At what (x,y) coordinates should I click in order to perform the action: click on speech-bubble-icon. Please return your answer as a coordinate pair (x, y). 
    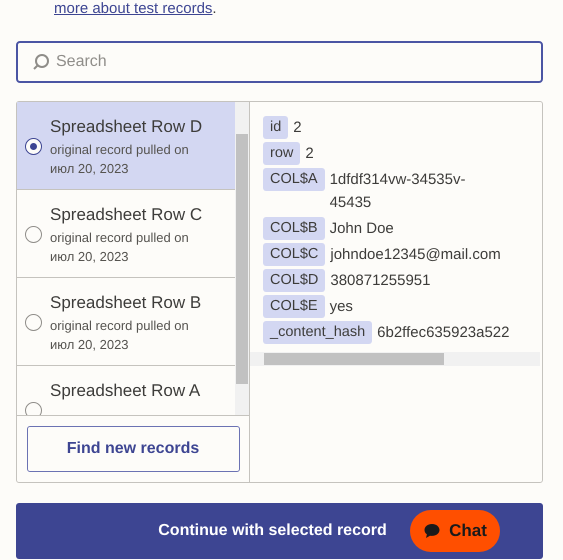
    Looking at the image, I should click on (432, 531).